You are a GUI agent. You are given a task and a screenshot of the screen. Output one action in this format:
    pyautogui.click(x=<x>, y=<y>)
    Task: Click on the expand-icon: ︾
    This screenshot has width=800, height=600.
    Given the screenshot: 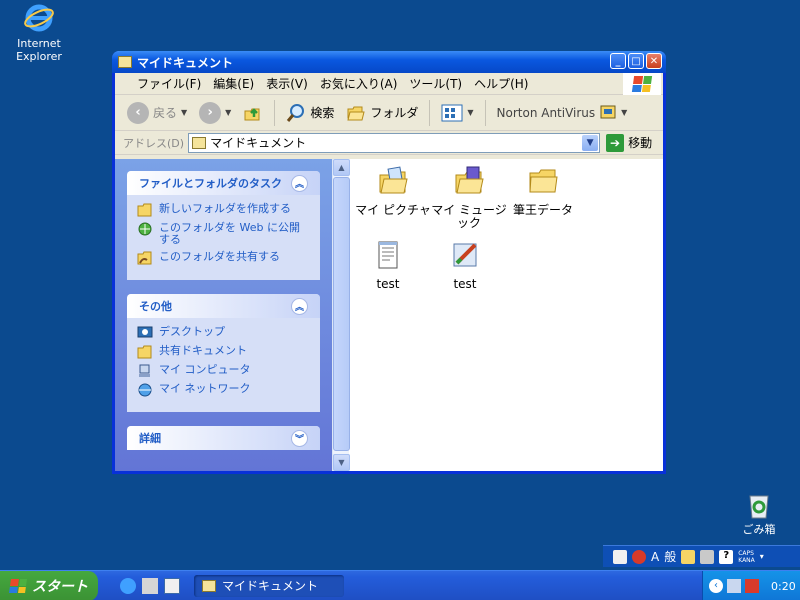 What is the action you would take?
    pyautogui.click(x=299, y=438)
    